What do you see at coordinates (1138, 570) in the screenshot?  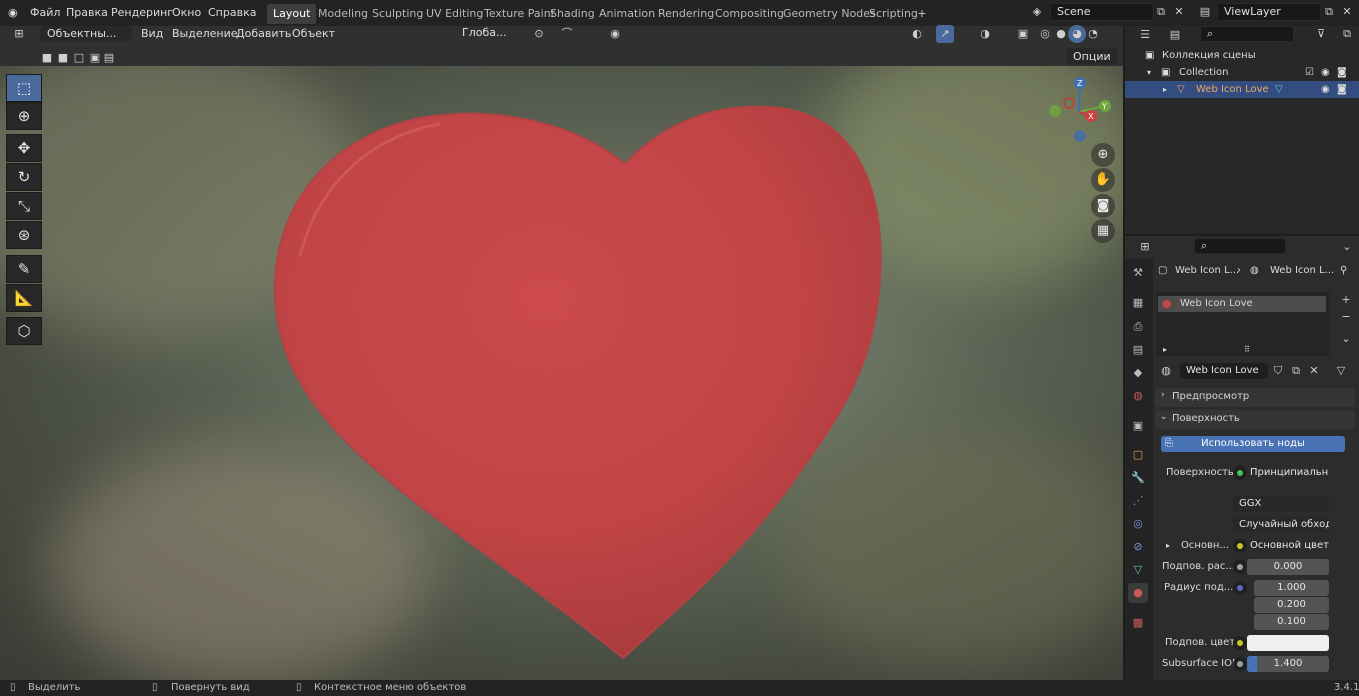 I see `data-tab-icon: ▽` at bounding box center [1138, 570].